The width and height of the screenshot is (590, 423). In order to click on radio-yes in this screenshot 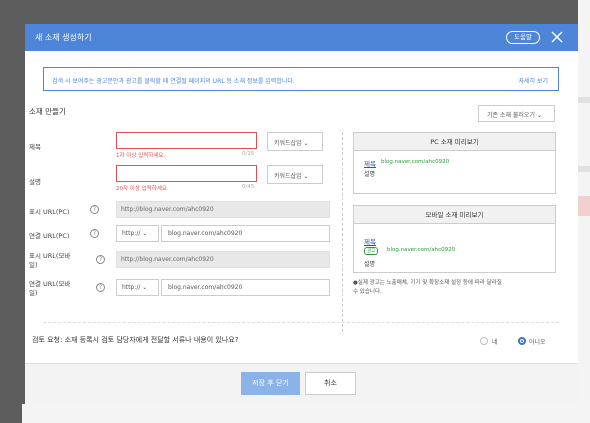, I will do `click(484, 341)`.